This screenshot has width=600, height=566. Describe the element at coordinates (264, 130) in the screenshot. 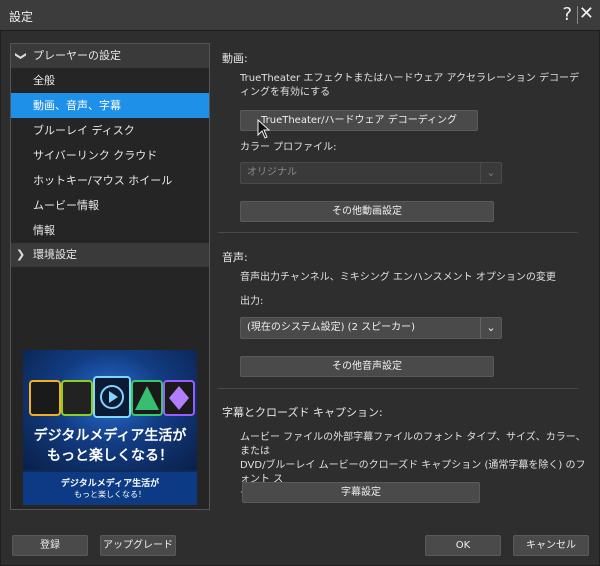

I see `mouse-cursor-icon` at that location.